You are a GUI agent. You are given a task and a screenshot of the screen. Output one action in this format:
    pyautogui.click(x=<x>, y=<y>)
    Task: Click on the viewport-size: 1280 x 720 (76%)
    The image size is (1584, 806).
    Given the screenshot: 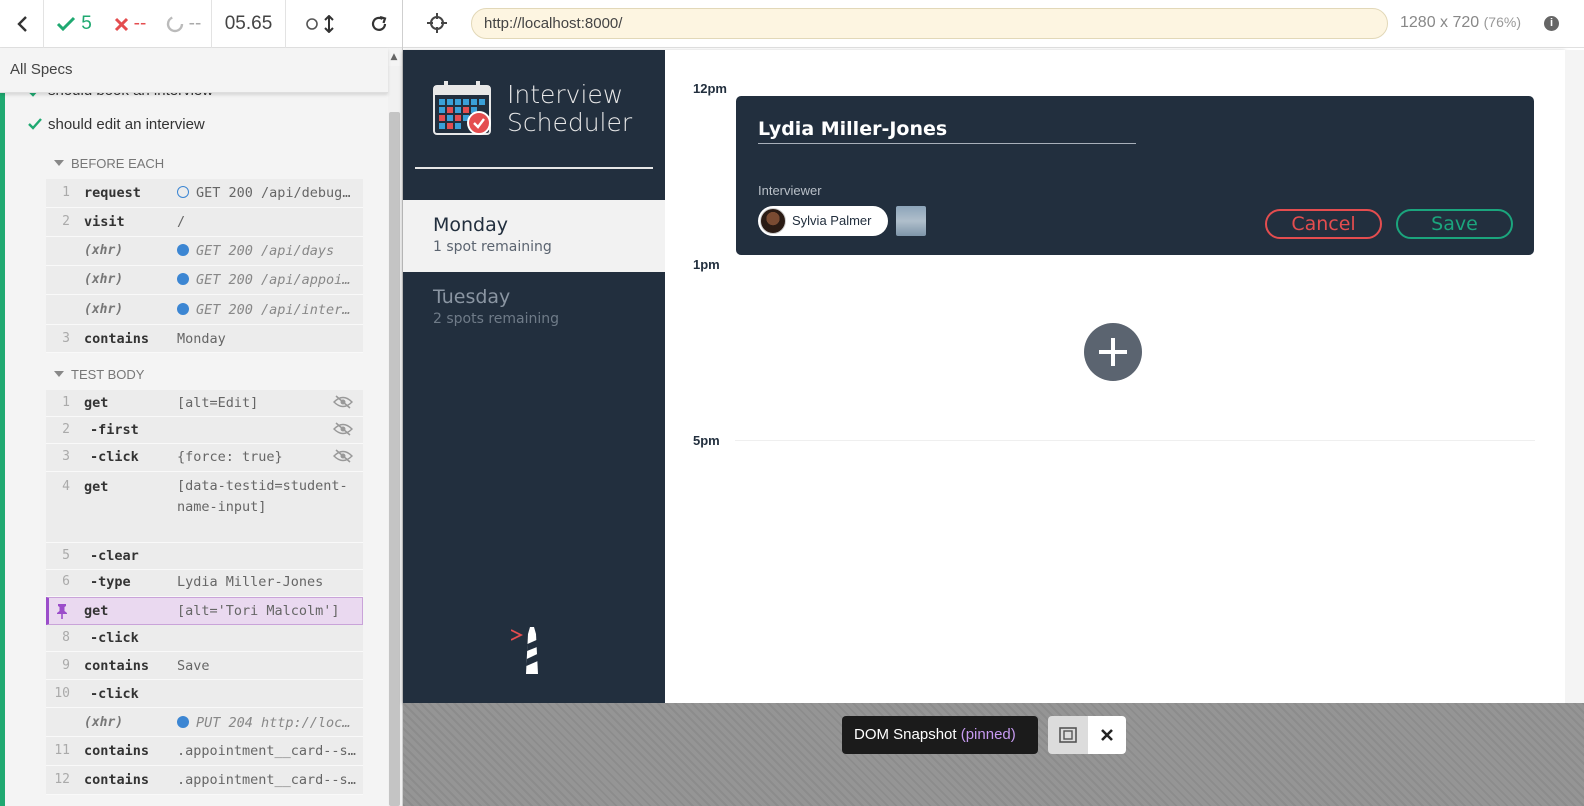 What is the action you would take?
    pyautogui.click(x=1460, y=23)
    